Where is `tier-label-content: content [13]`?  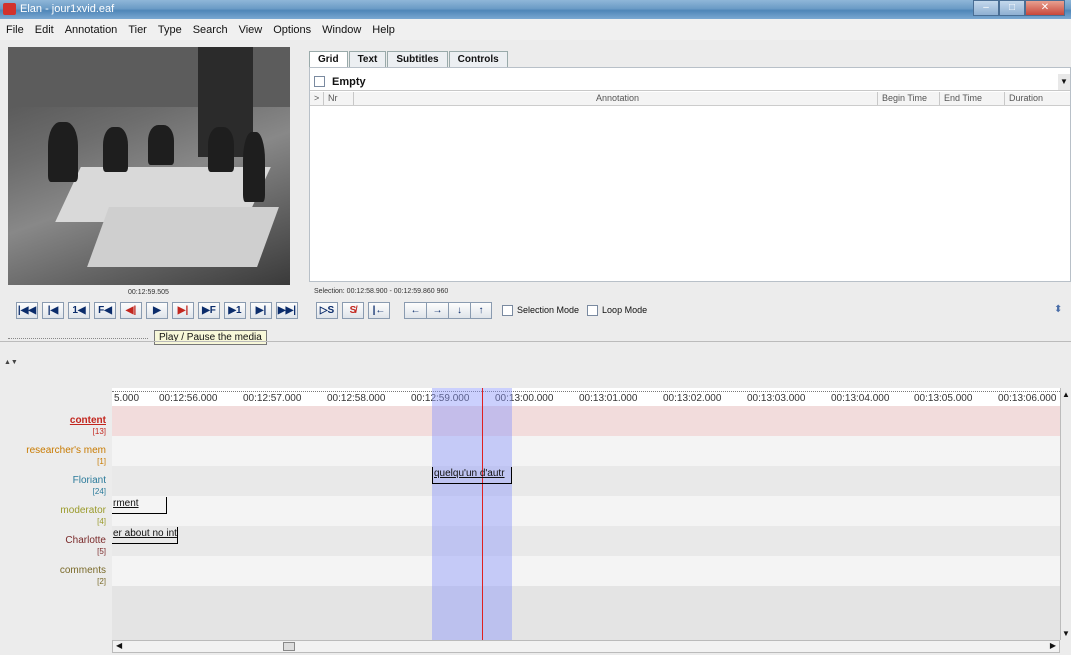
tier-label-content: content [13] is located at coordinates (53, 426).